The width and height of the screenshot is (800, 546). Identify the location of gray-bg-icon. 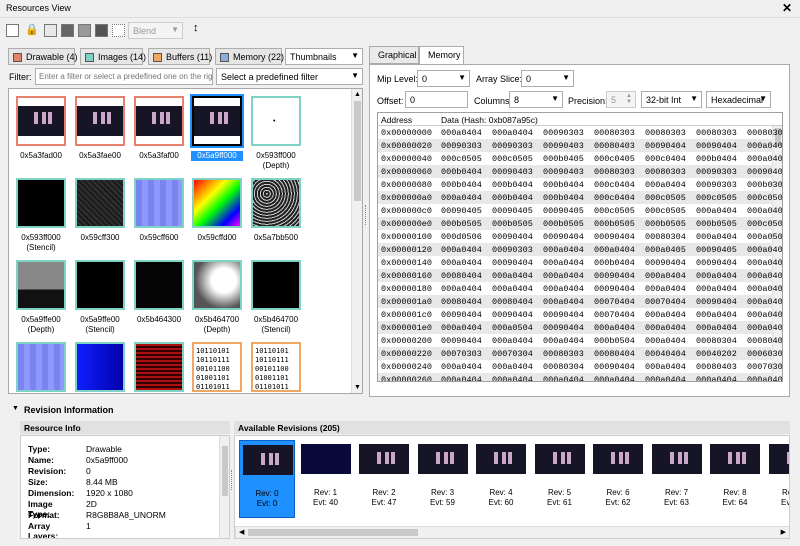
(84, 30).